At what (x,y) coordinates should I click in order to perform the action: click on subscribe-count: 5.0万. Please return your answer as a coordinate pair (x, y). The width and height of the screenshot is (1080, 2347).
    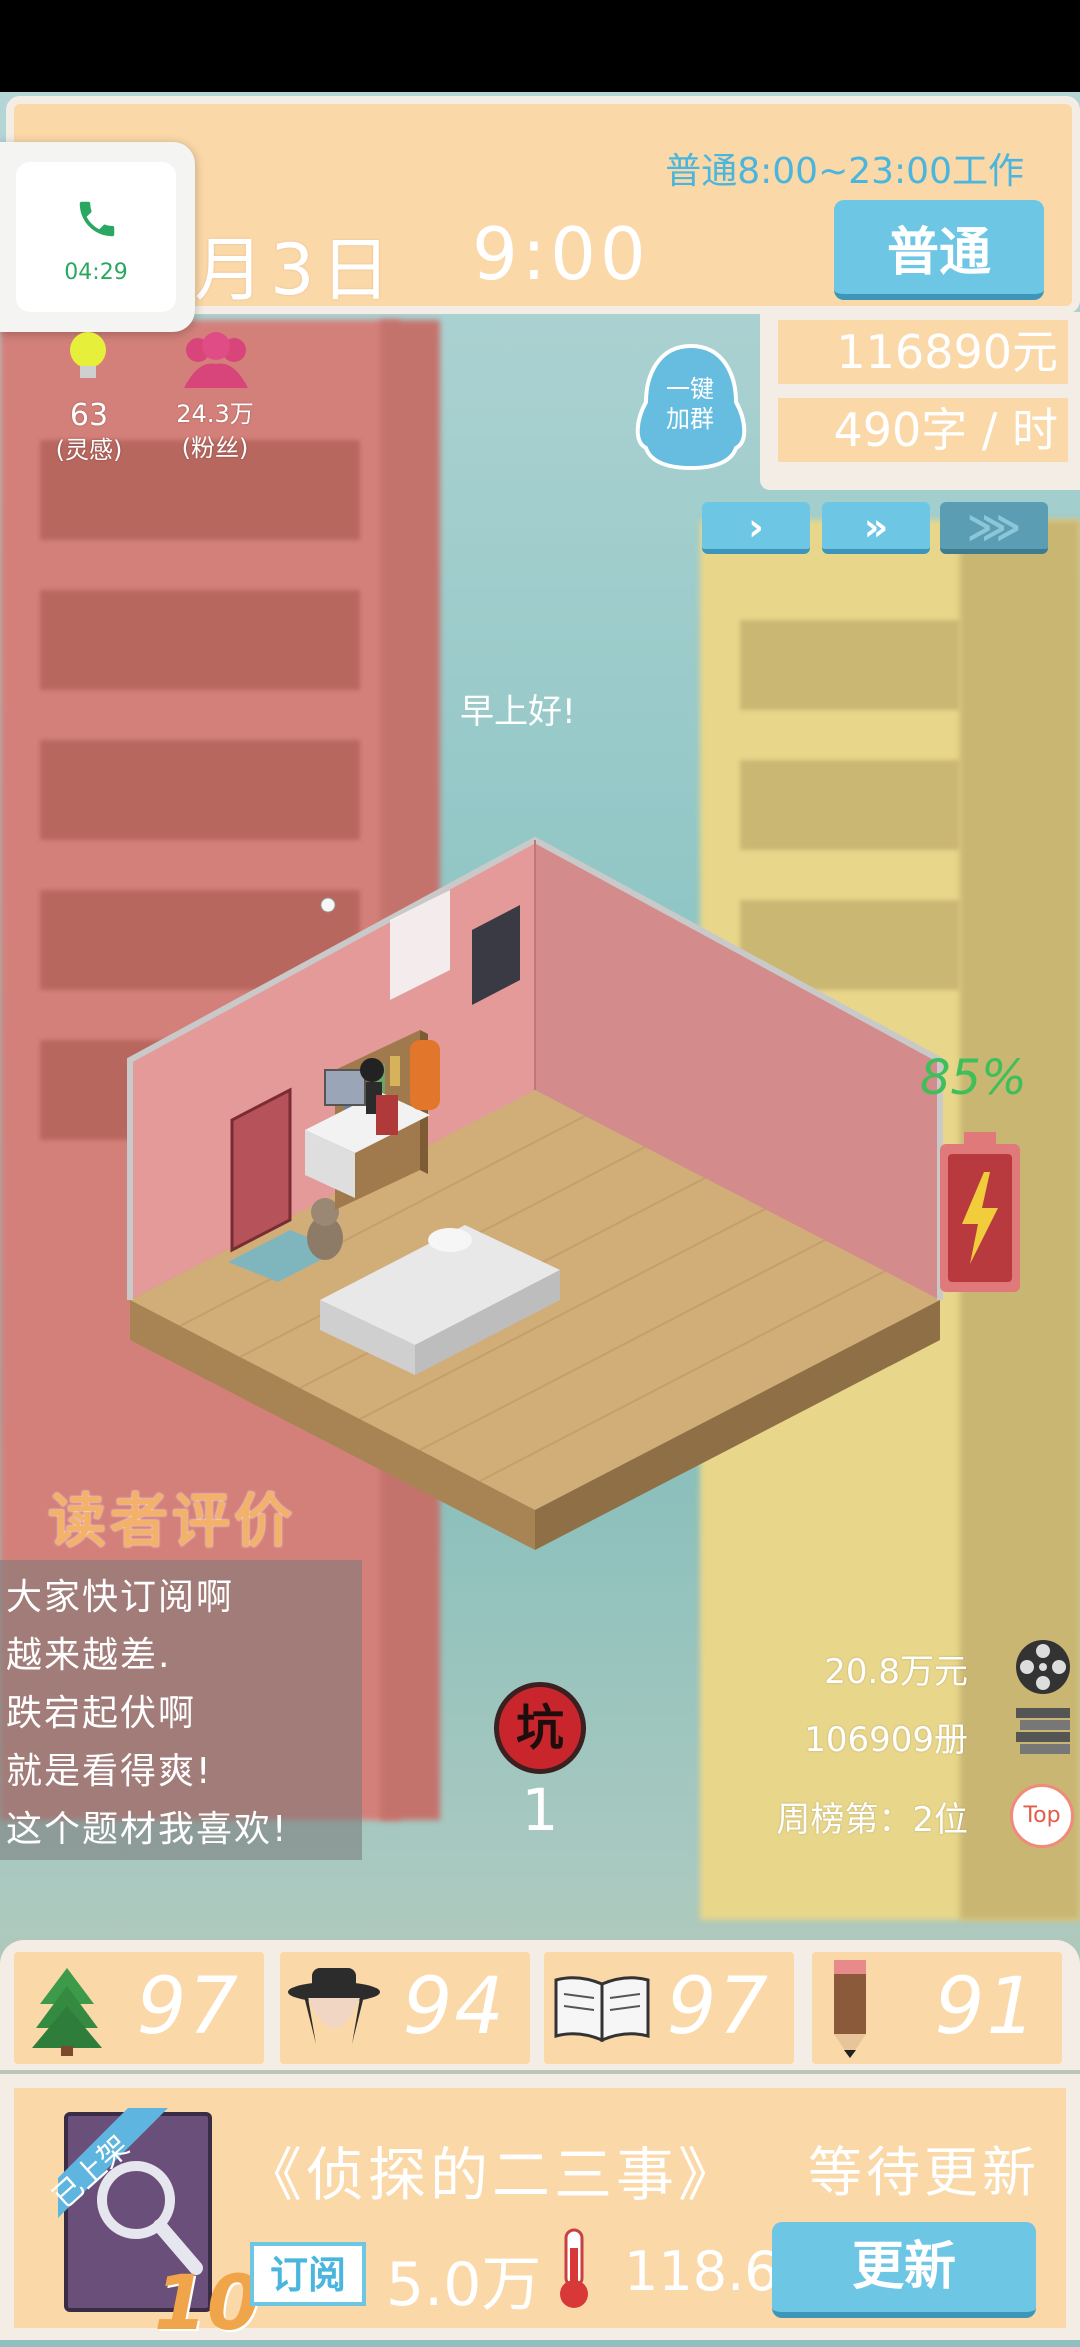
    Looking at the image, I should click on (464, 2285).